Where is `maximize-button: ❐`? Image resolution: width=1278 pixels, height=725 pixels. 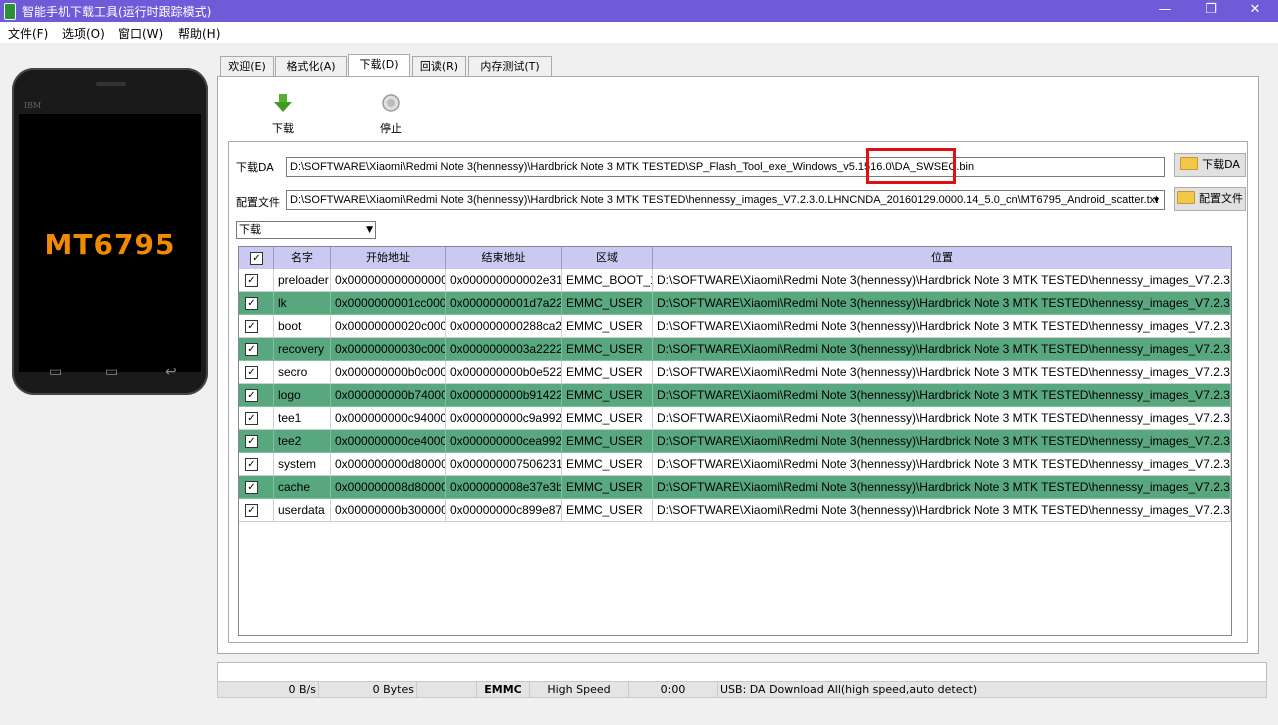
maximize-button: ❐ is located at coordinates (1211, 11).